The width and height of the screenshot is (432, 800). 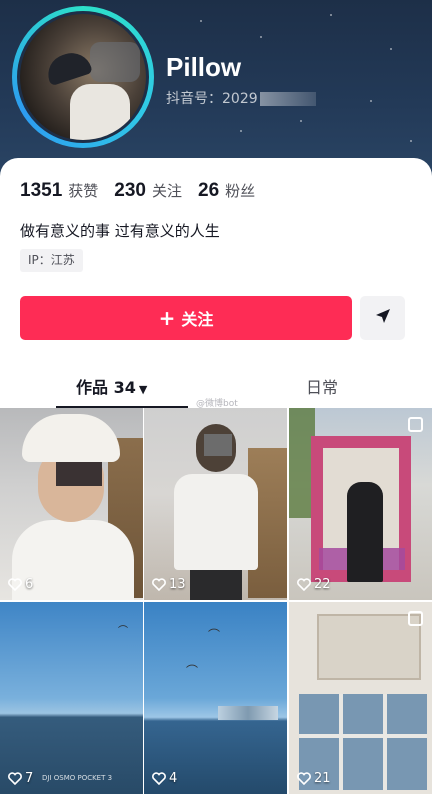 I want to click on video-tile: 22, so click(x=360, y=504).